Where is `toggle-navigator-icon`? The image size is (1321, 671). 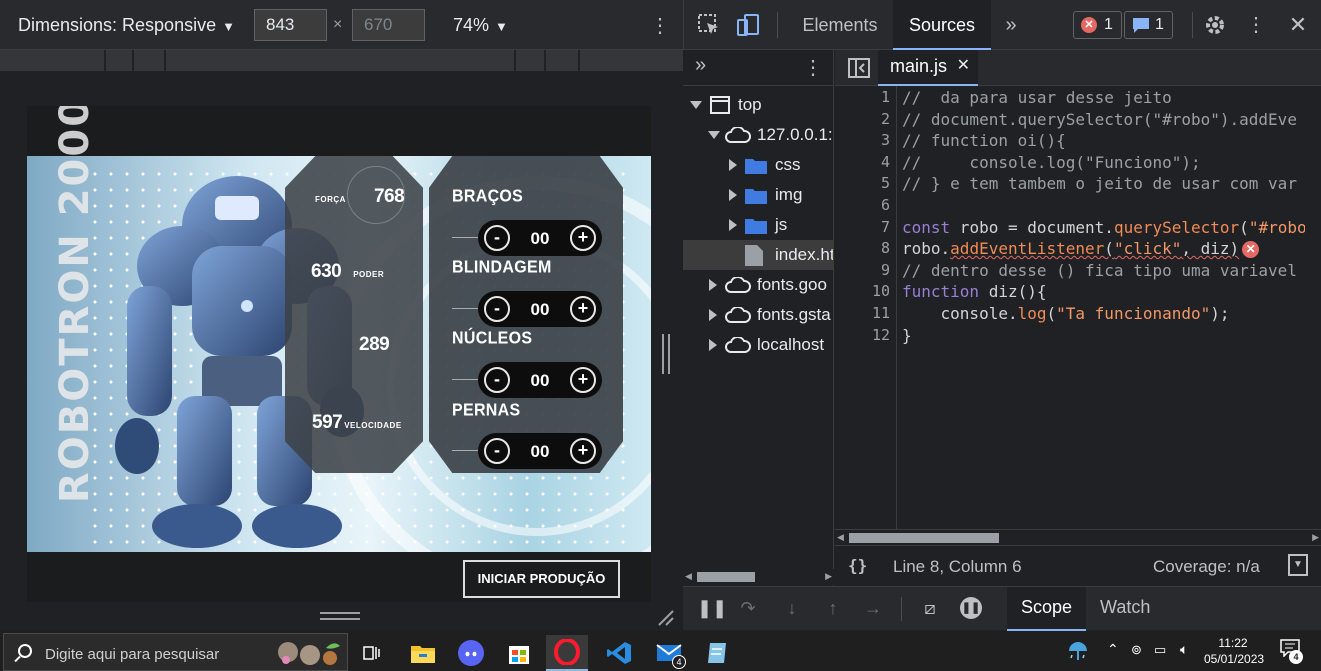
toggle-navigator-icon is located at coordinates (859, 68).